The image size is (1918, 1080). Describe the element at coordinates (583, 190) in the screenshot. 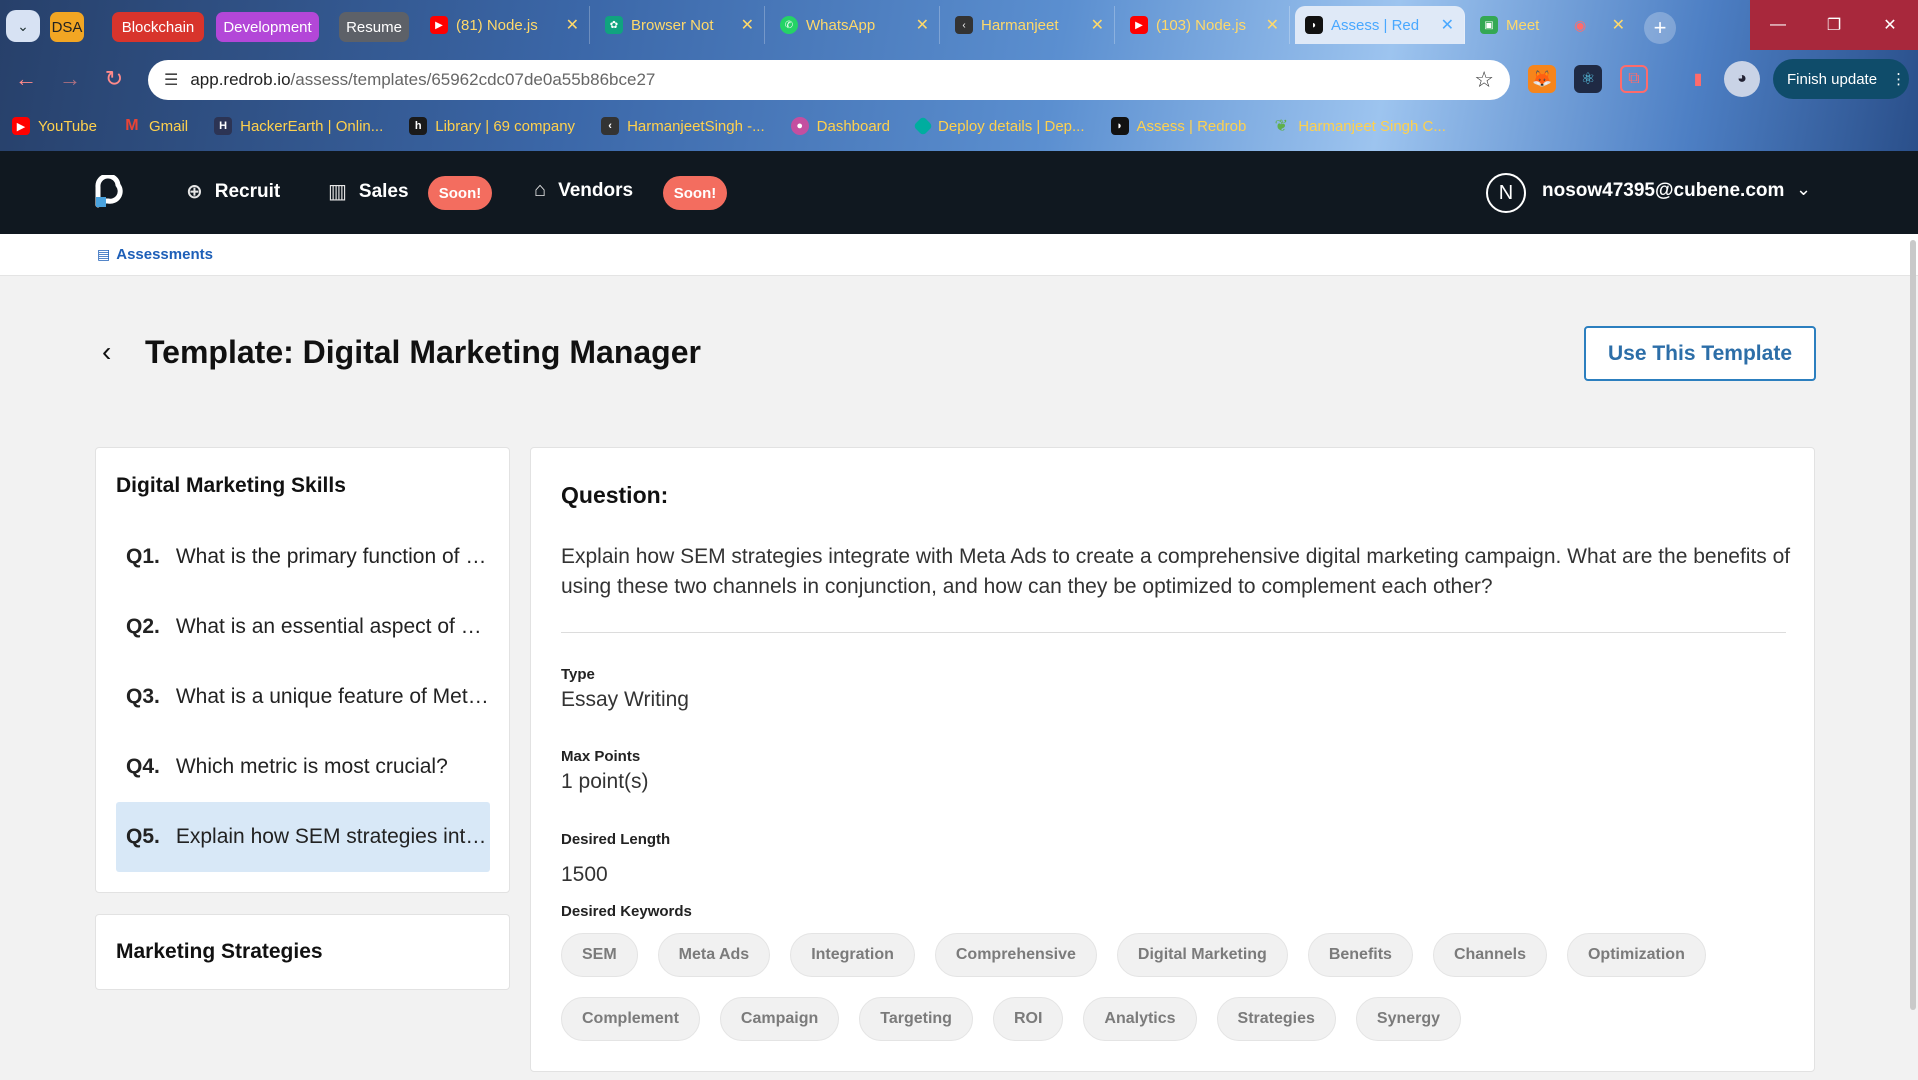

I see `nav-vendors: ⌂ Vendors` at that location.